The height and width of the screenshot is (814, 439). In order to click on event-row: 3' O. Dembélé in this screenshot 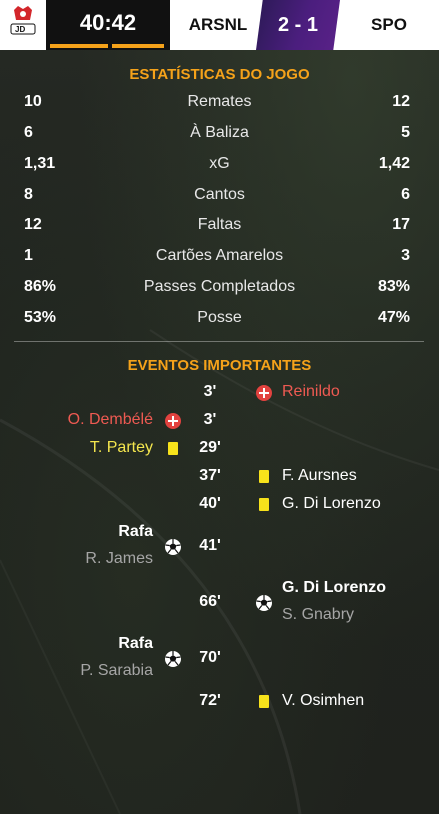, I will do `click(219, 423)`.